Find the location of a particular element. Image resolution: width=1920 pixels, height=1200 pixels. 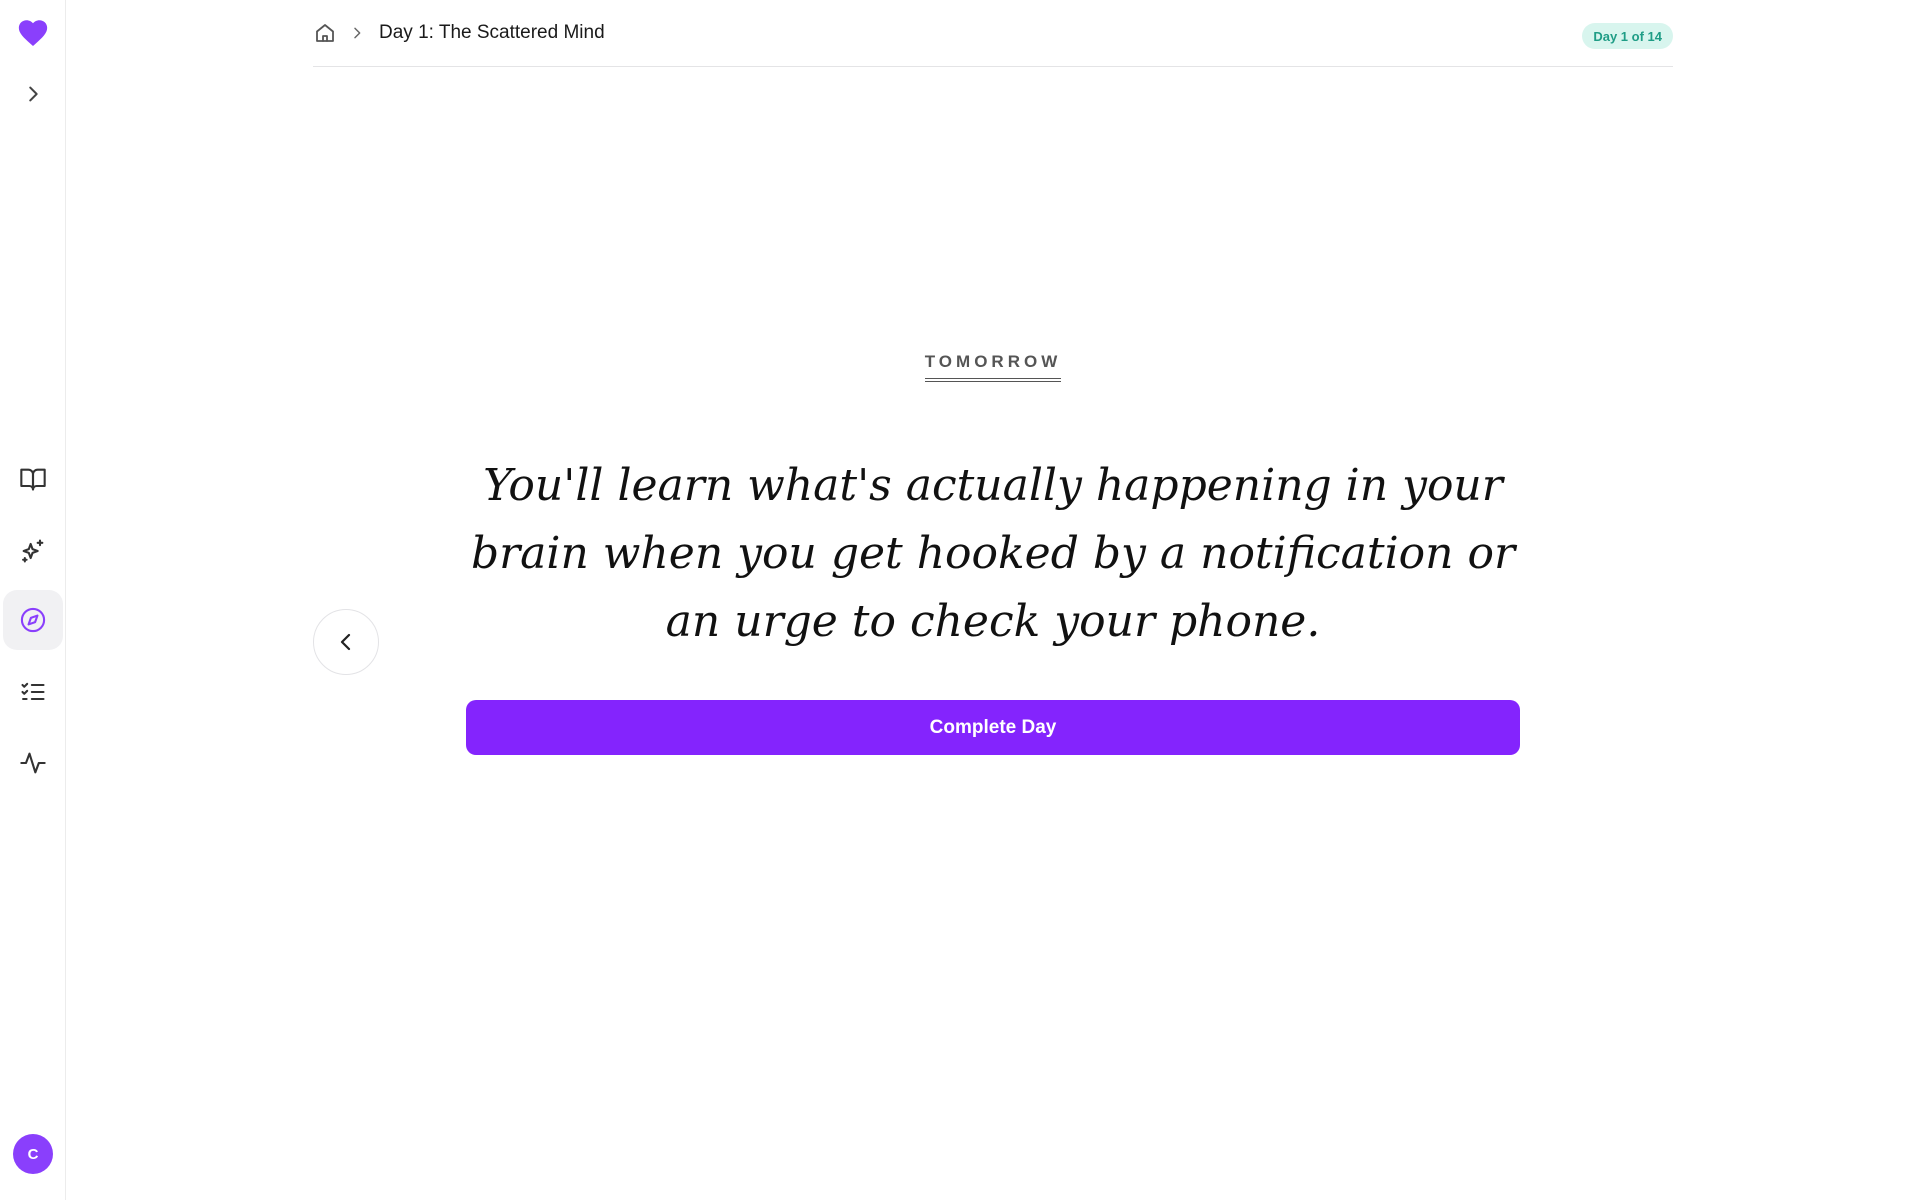

sidebar-item-explore is located at coordinates (33, 620).